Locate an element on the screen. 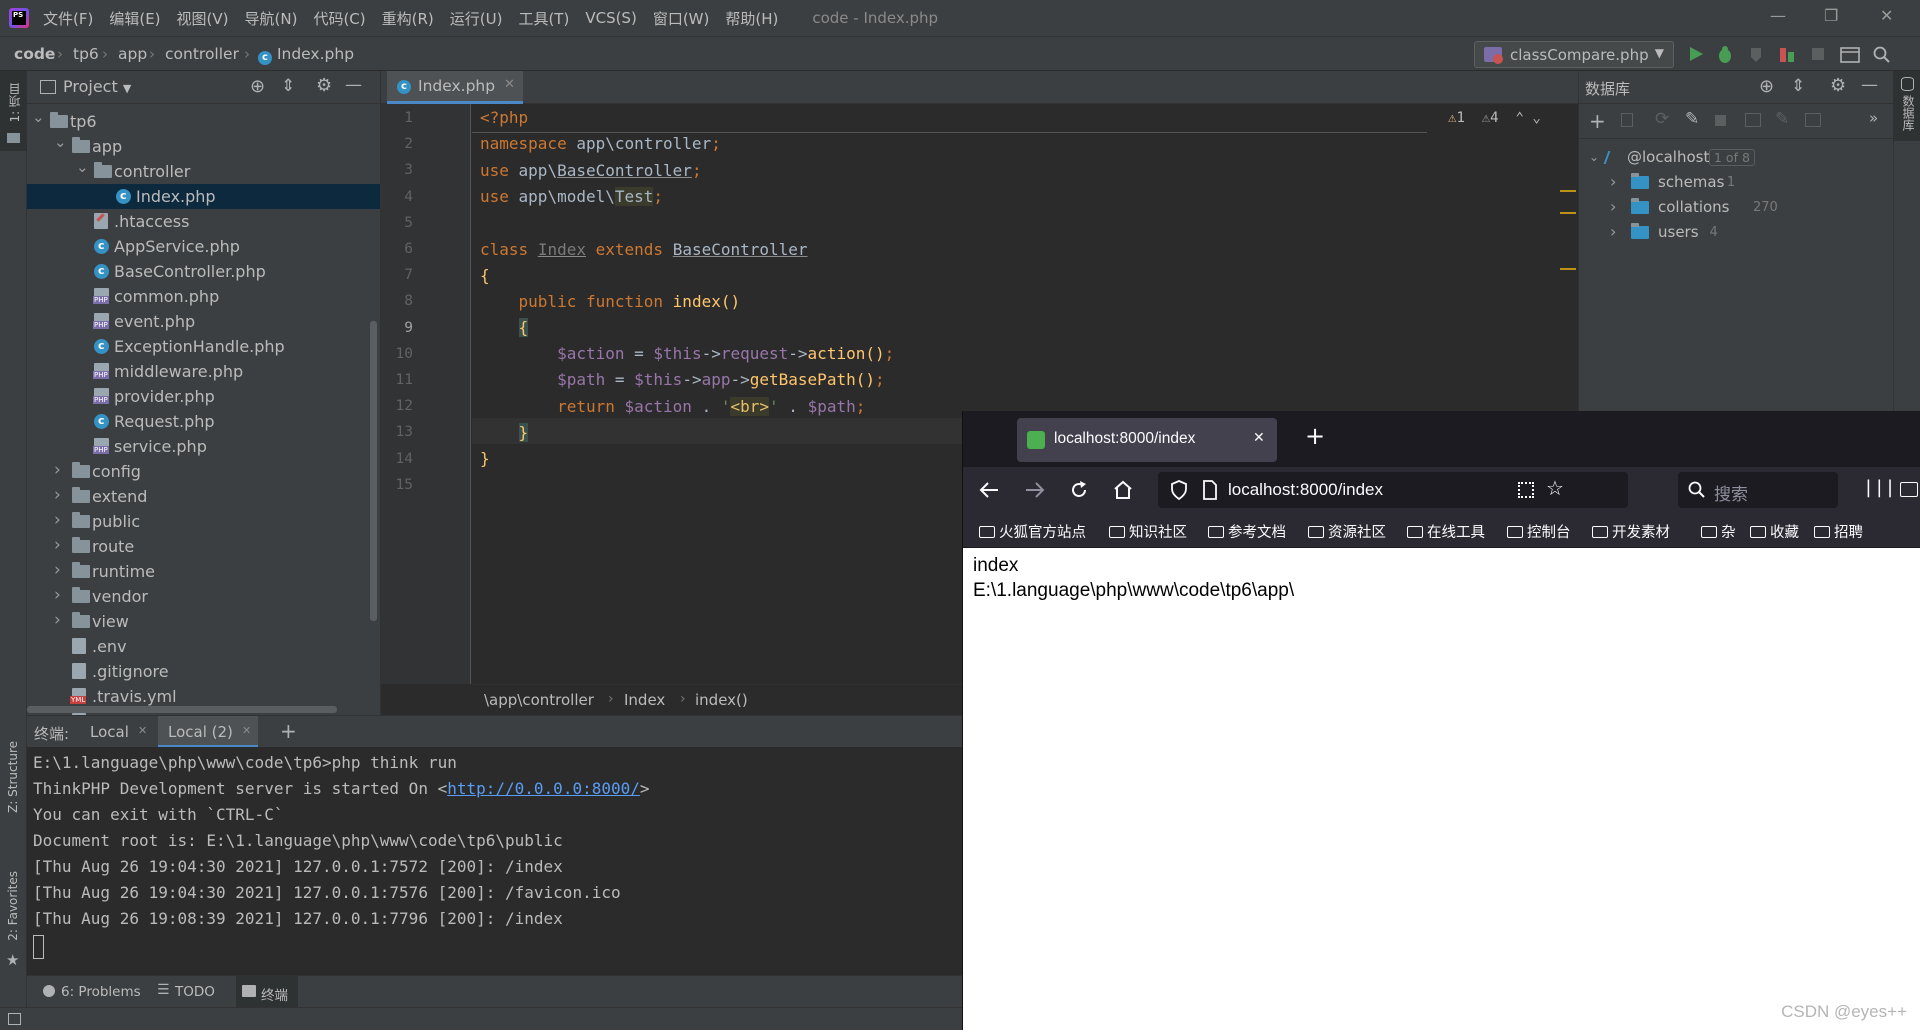 Image resolution: width=1920 pixels, height=1030 pixels. tree-item: ⌄ controller is located at coordinates (203, 171).